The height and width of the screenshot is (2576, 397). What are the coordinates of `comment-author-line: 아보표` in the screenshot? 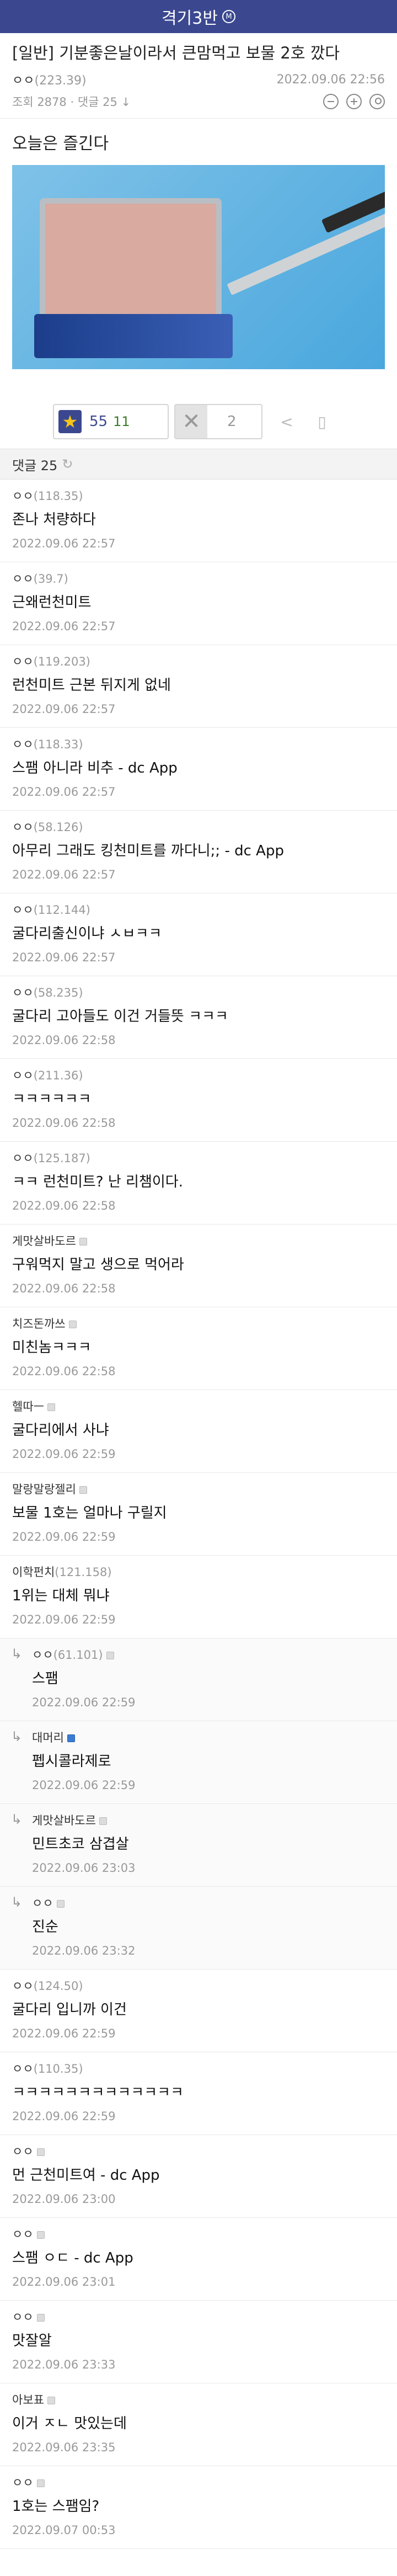 It's located at (198, 2400).